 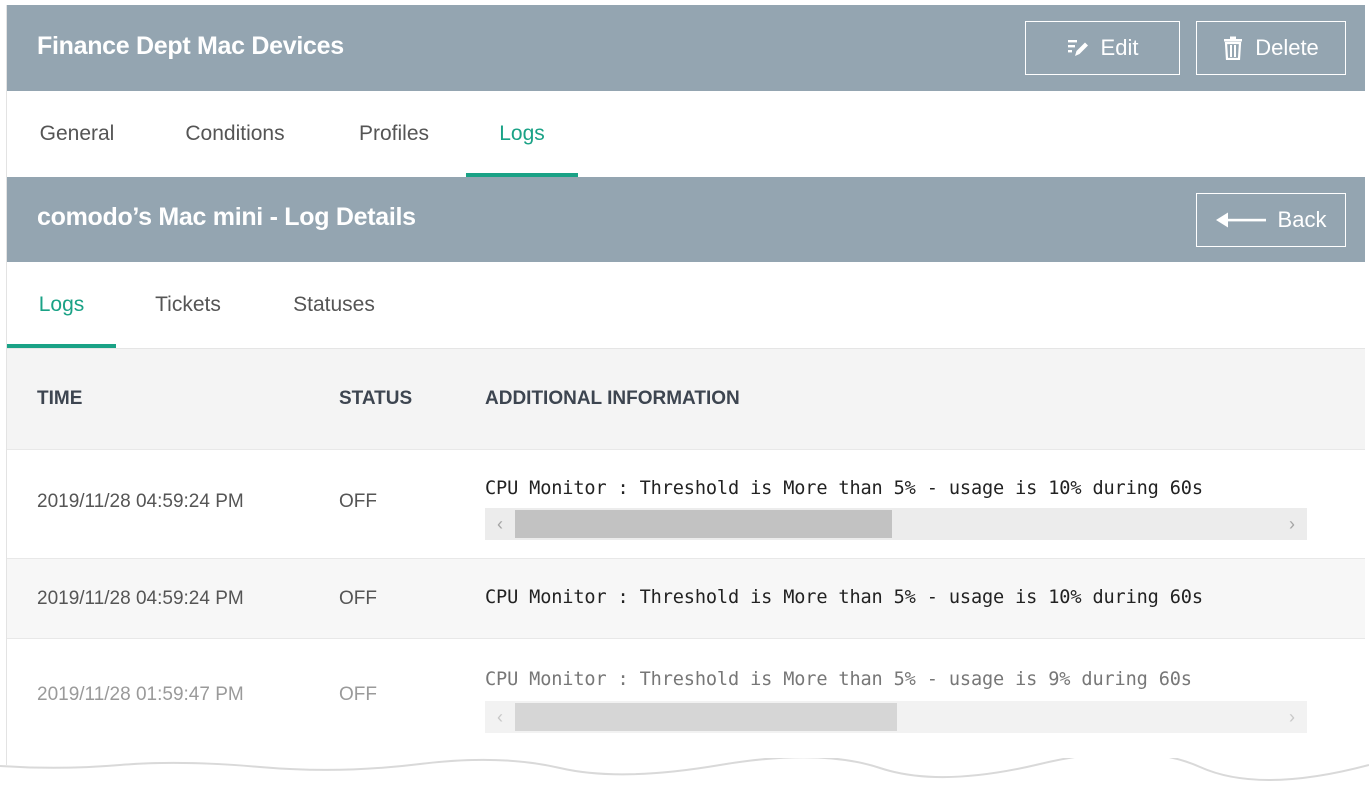 What do you see at coordinates (1302, 219) in the screenshot?
I see `back-button-label: Back` at bounding box center [1302, 219].